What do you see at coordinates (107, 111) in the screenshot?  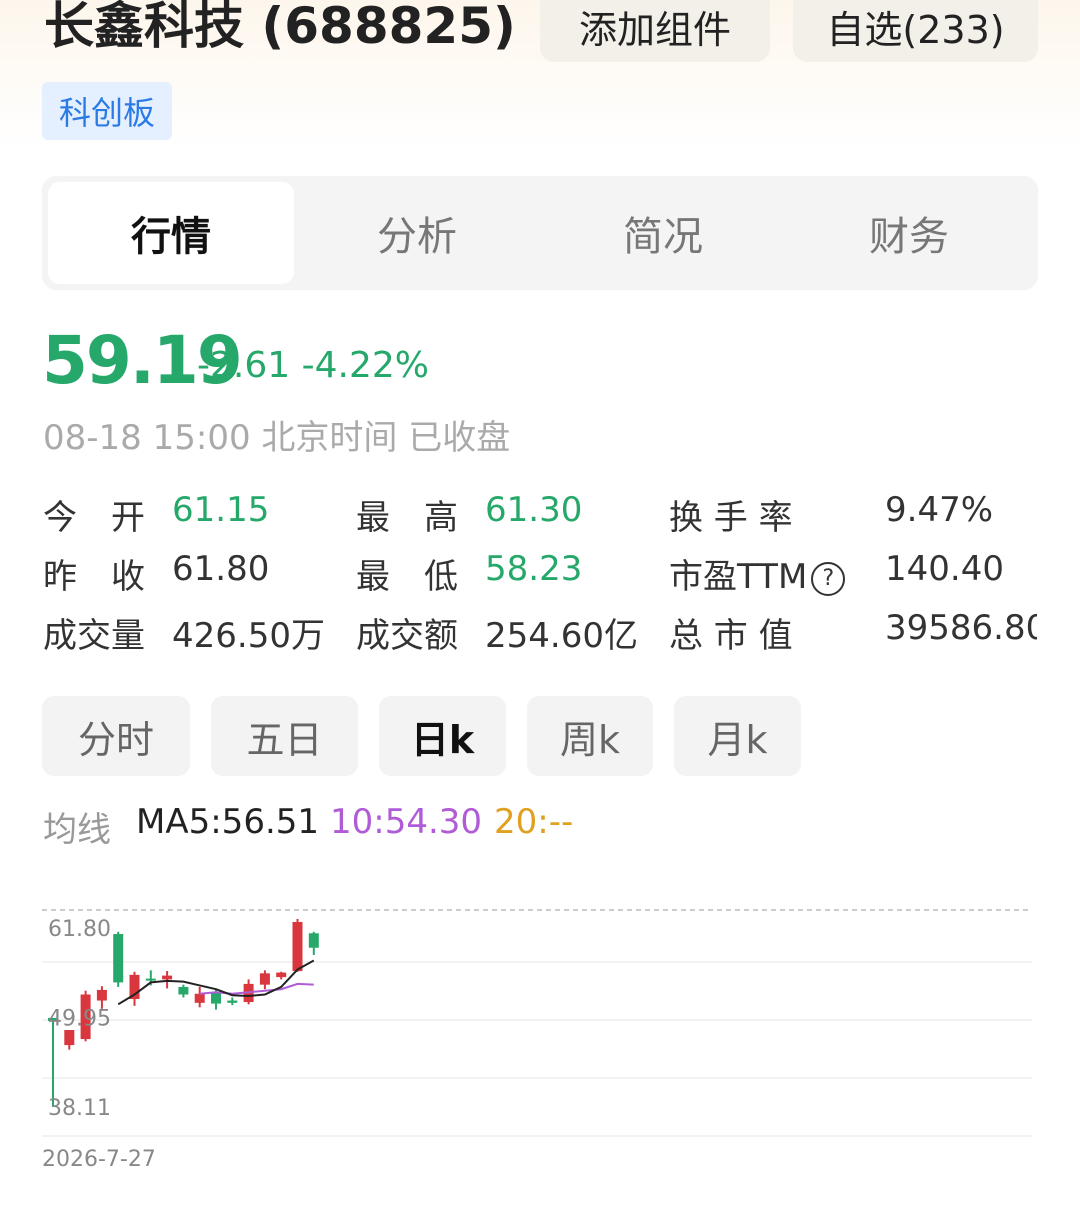 I see `board-badge: 科创板` at bounding box center [107, 111].